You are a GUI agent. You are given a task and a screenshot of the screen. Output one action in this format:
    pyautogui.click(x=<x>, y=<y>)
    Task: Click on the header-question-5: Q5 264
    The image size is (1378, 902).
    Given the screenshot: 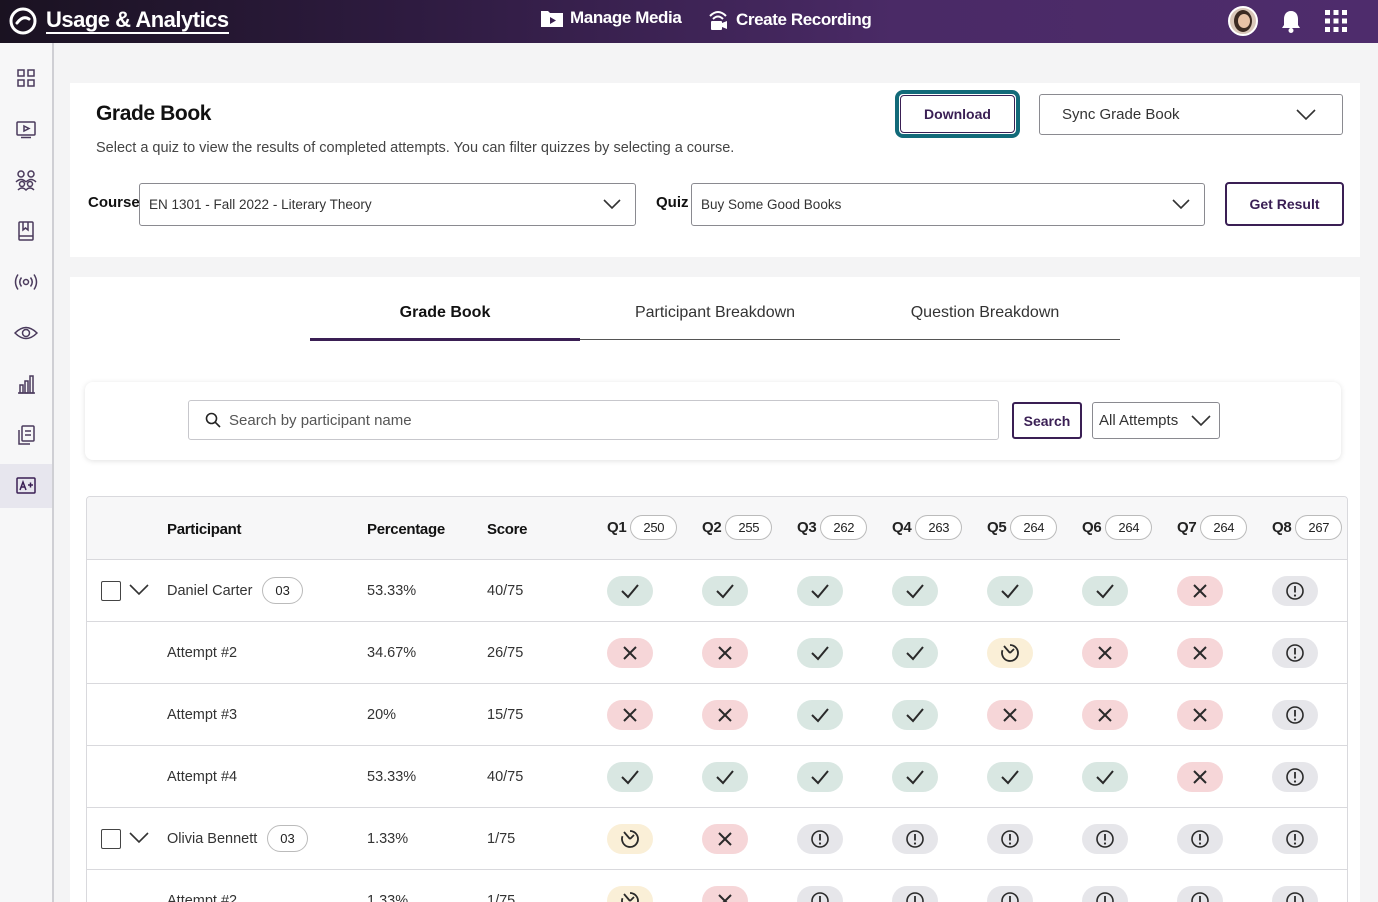 What is the action you would take?
    pyautogui.click(x=1022, y=527)
    